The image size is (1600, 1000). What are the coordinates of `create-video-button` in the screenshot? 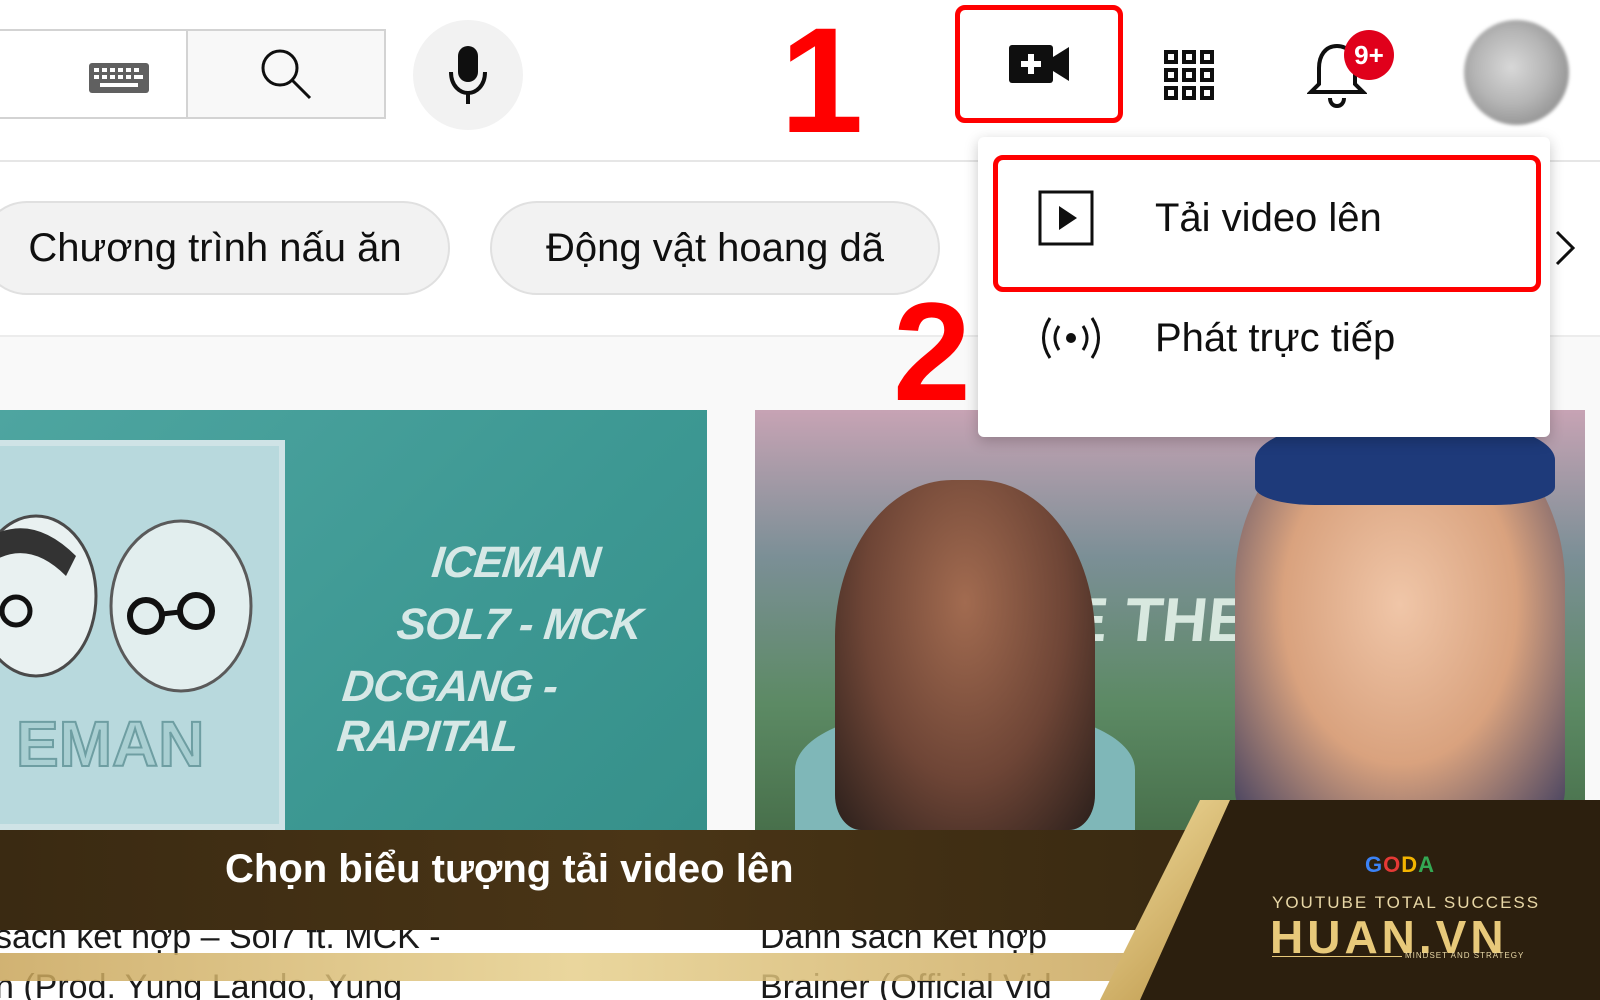 It's located at (1039, 64).